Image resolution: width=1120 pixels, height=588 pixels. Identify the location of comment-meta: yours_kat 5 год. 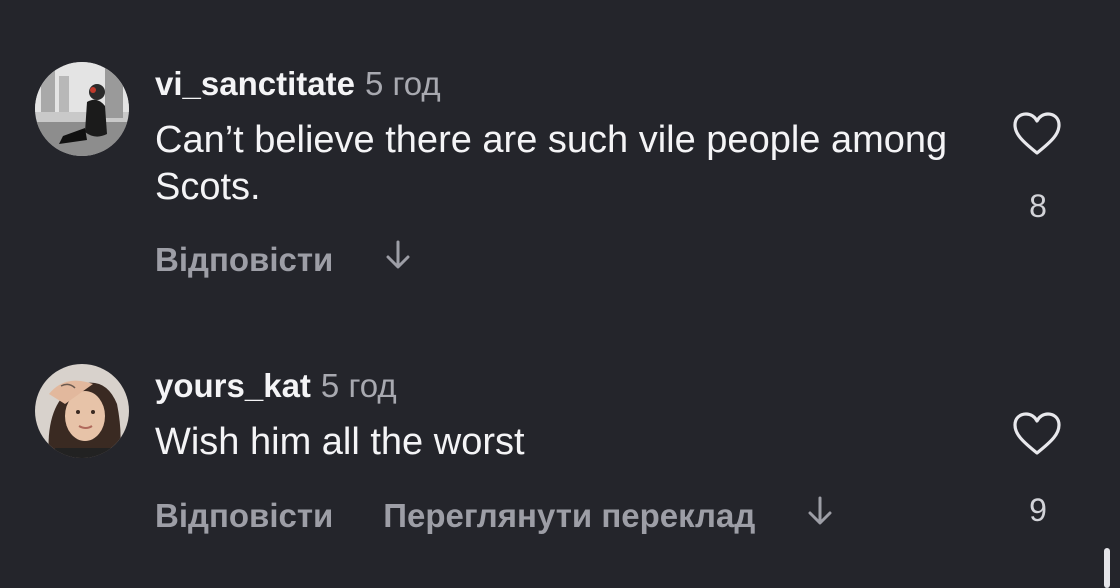
(276, 386).